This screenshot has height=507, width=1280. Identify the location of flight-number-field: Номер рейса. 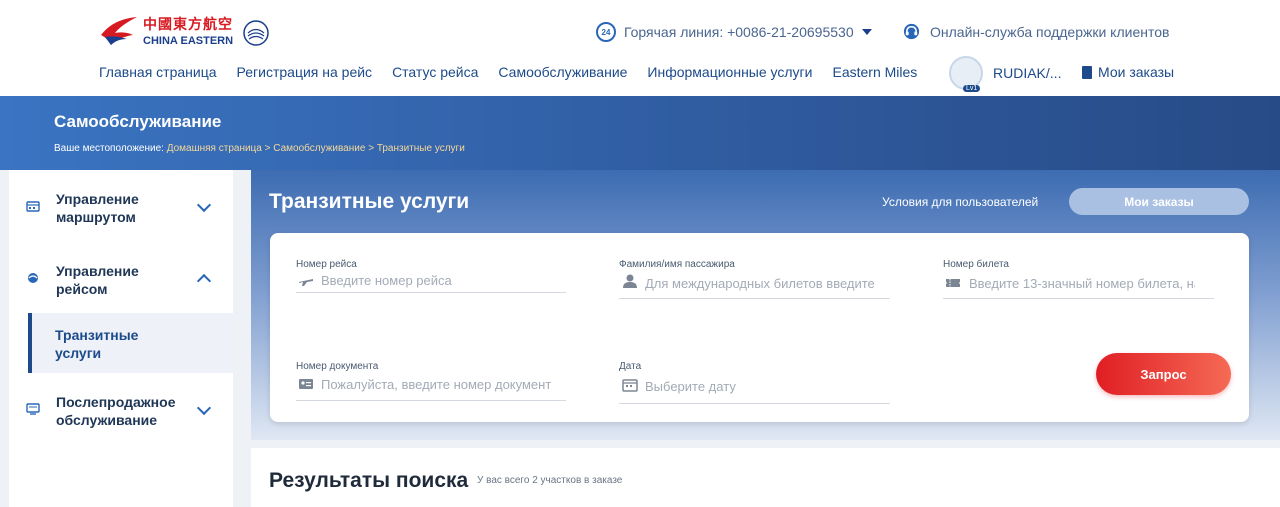
(431, 276).